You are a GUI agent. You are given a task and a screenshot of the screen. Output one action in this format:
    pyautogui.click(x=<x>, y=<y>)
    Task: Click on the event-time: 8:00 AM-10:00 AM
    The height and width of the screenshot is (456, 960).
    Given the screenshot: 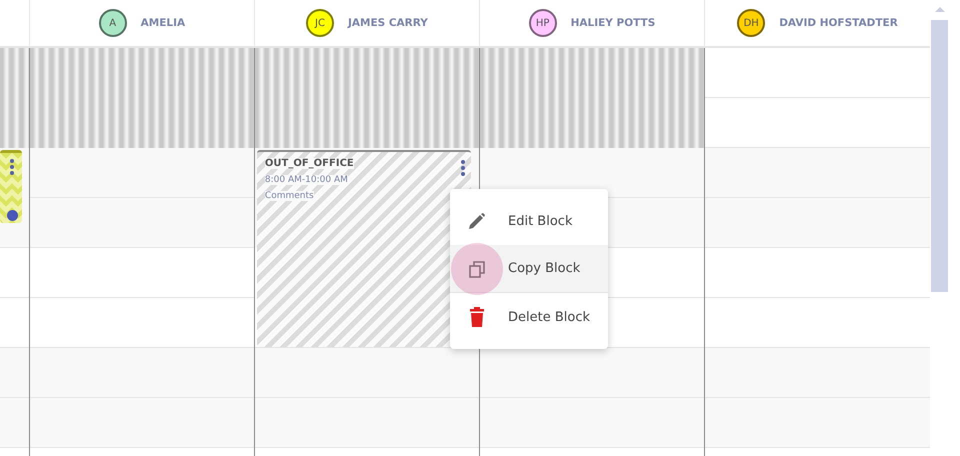 What is the action you would take?
    pyautogui.click(x=306, y=180)
    